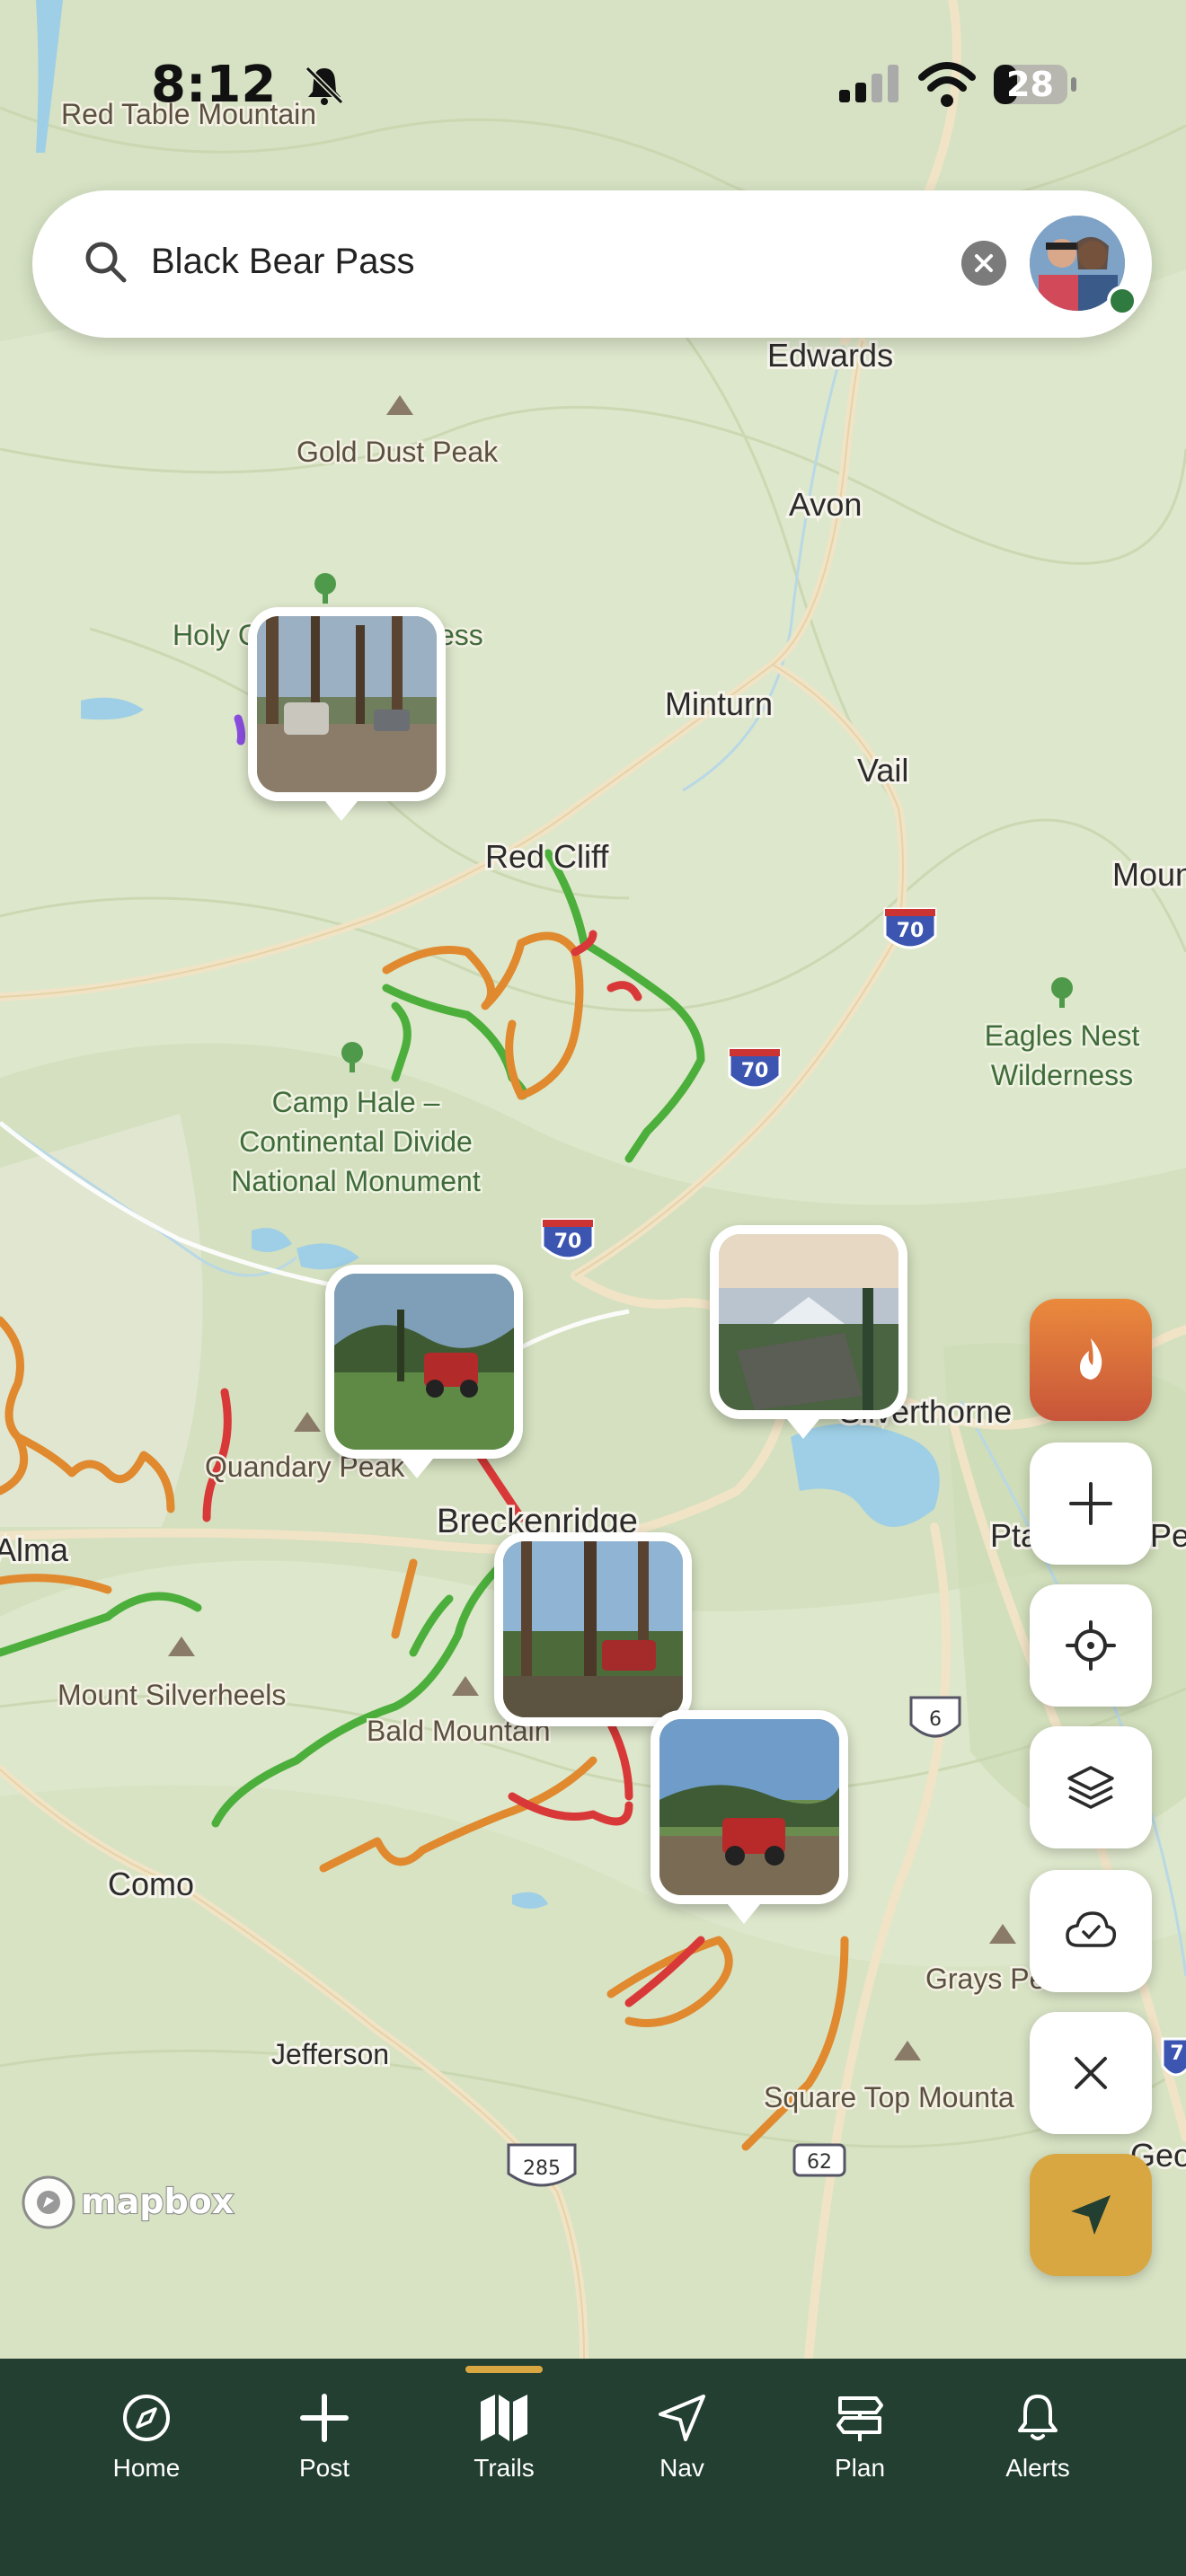  Describe the element at coordinates (1122, 301) in the screenshot. I see `online-status-indicator` at that location.